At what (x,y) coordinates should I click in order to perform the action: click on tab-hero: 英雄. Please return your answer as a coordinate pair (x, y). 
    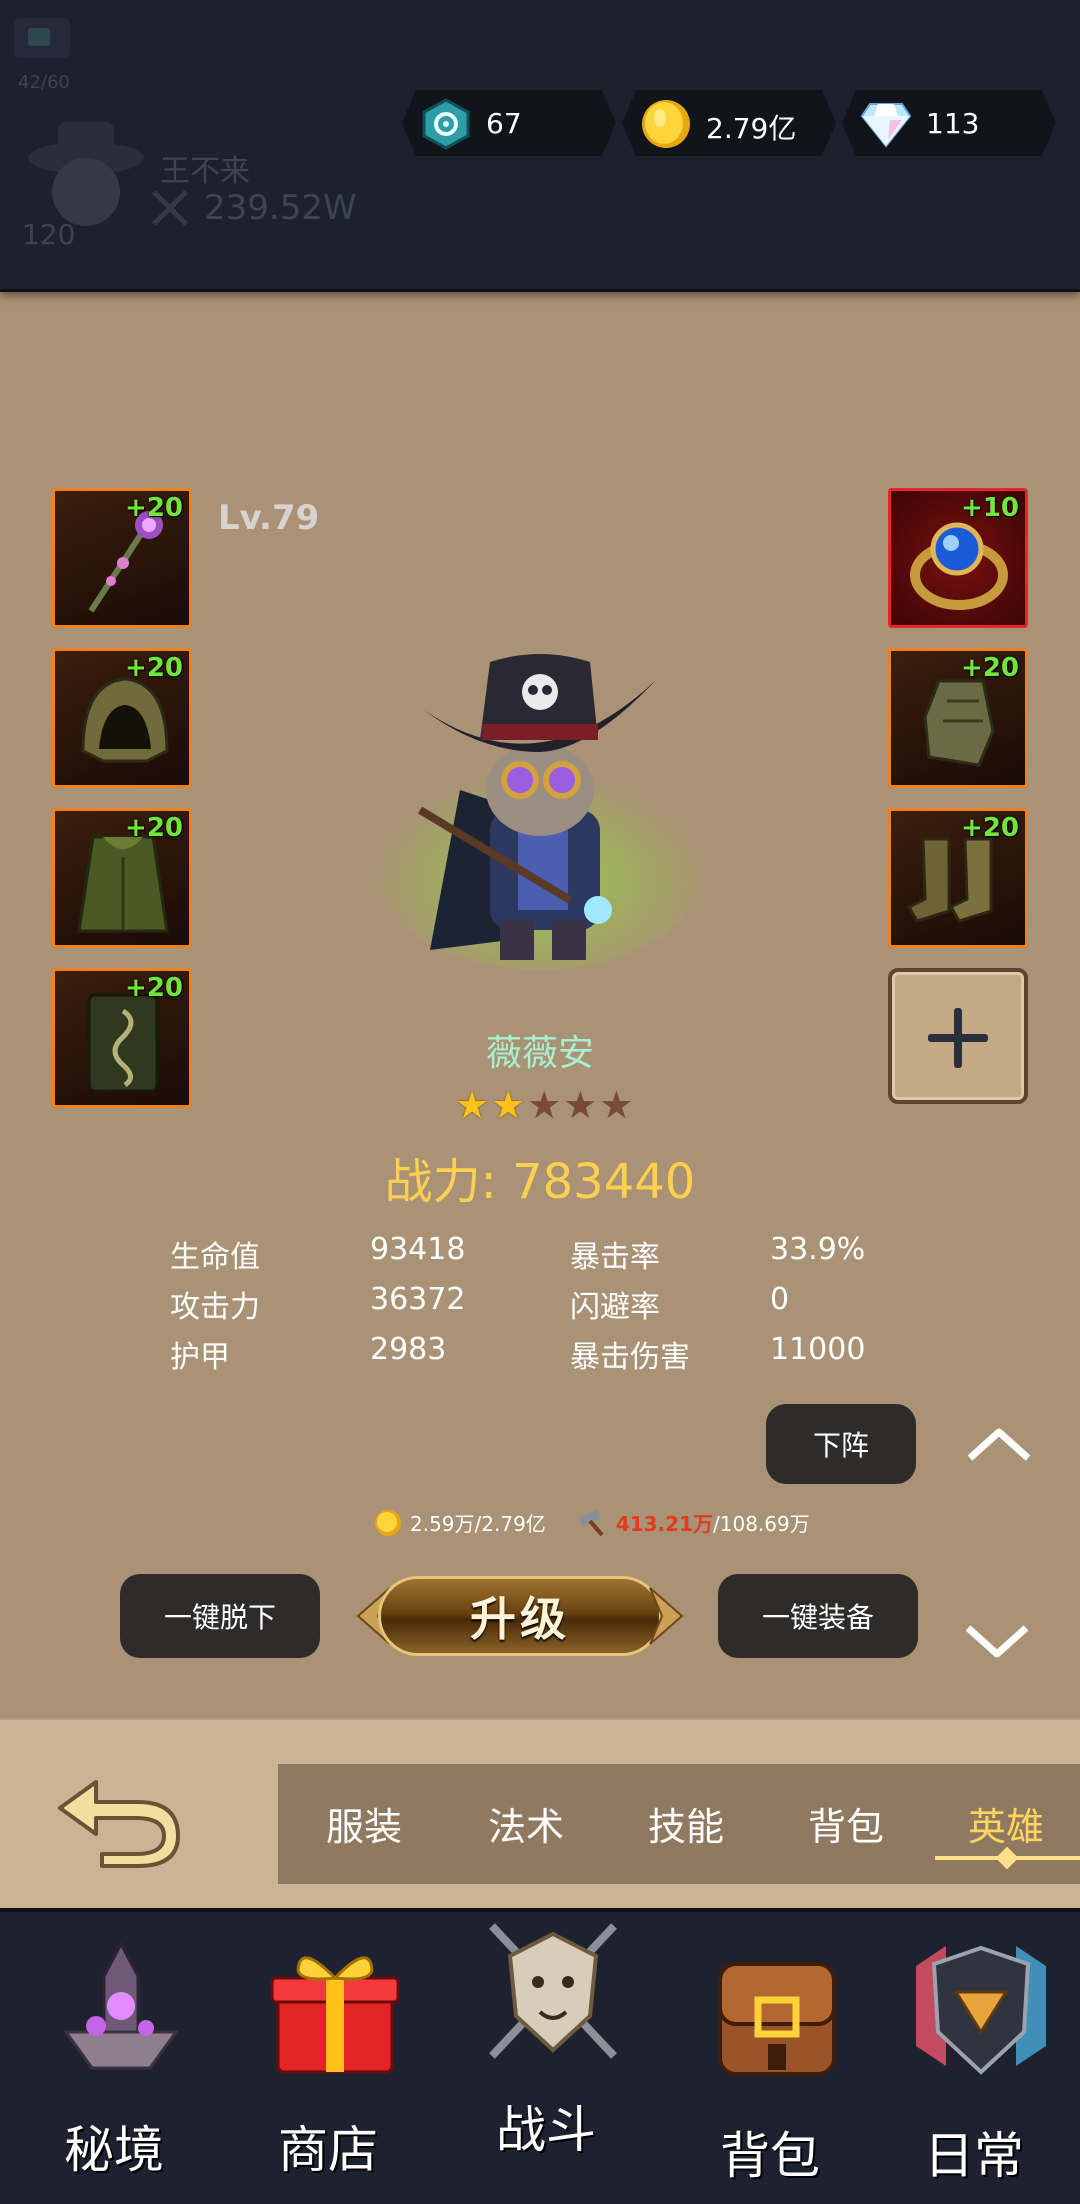
    Looking at the image, I should click on (1006, 1823).